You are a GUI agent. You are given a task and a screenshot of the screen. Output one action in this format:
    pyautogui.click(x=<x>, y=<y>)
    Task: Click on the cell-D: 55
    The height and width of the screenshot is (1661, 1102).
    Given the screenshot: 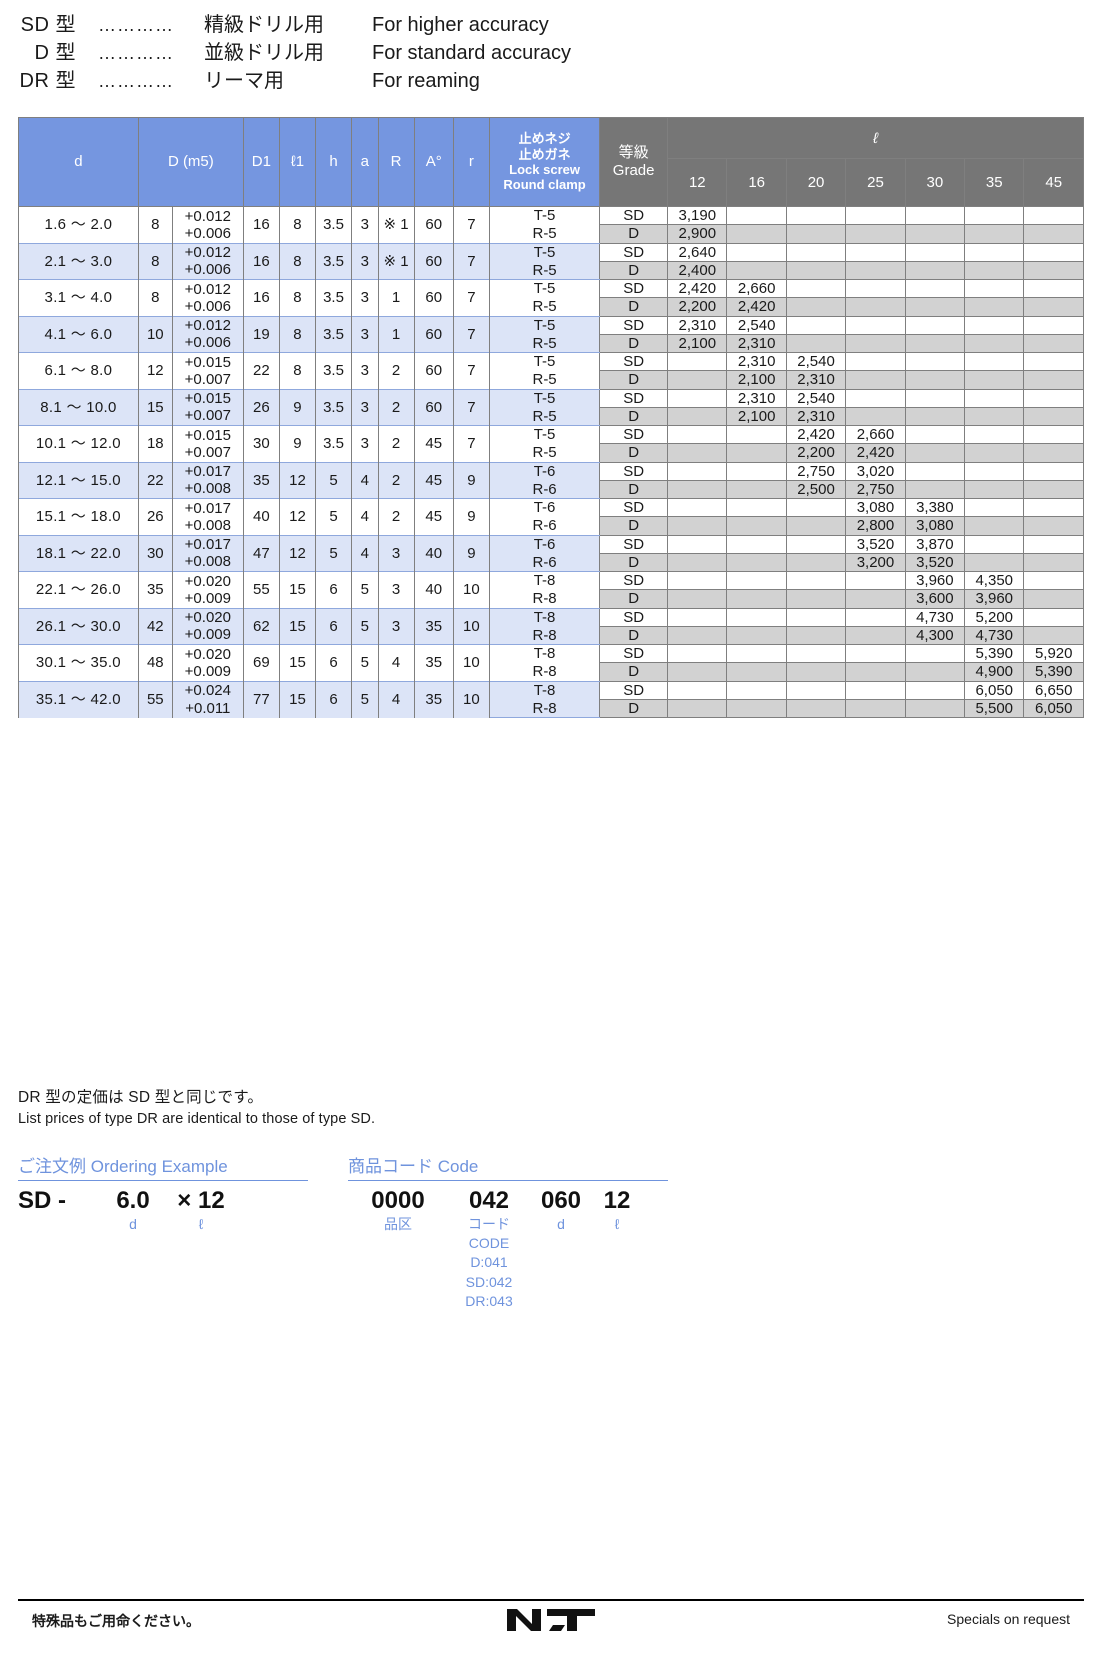 What is the action you would take?
    pyautogui.click(x=155, y=699)
    